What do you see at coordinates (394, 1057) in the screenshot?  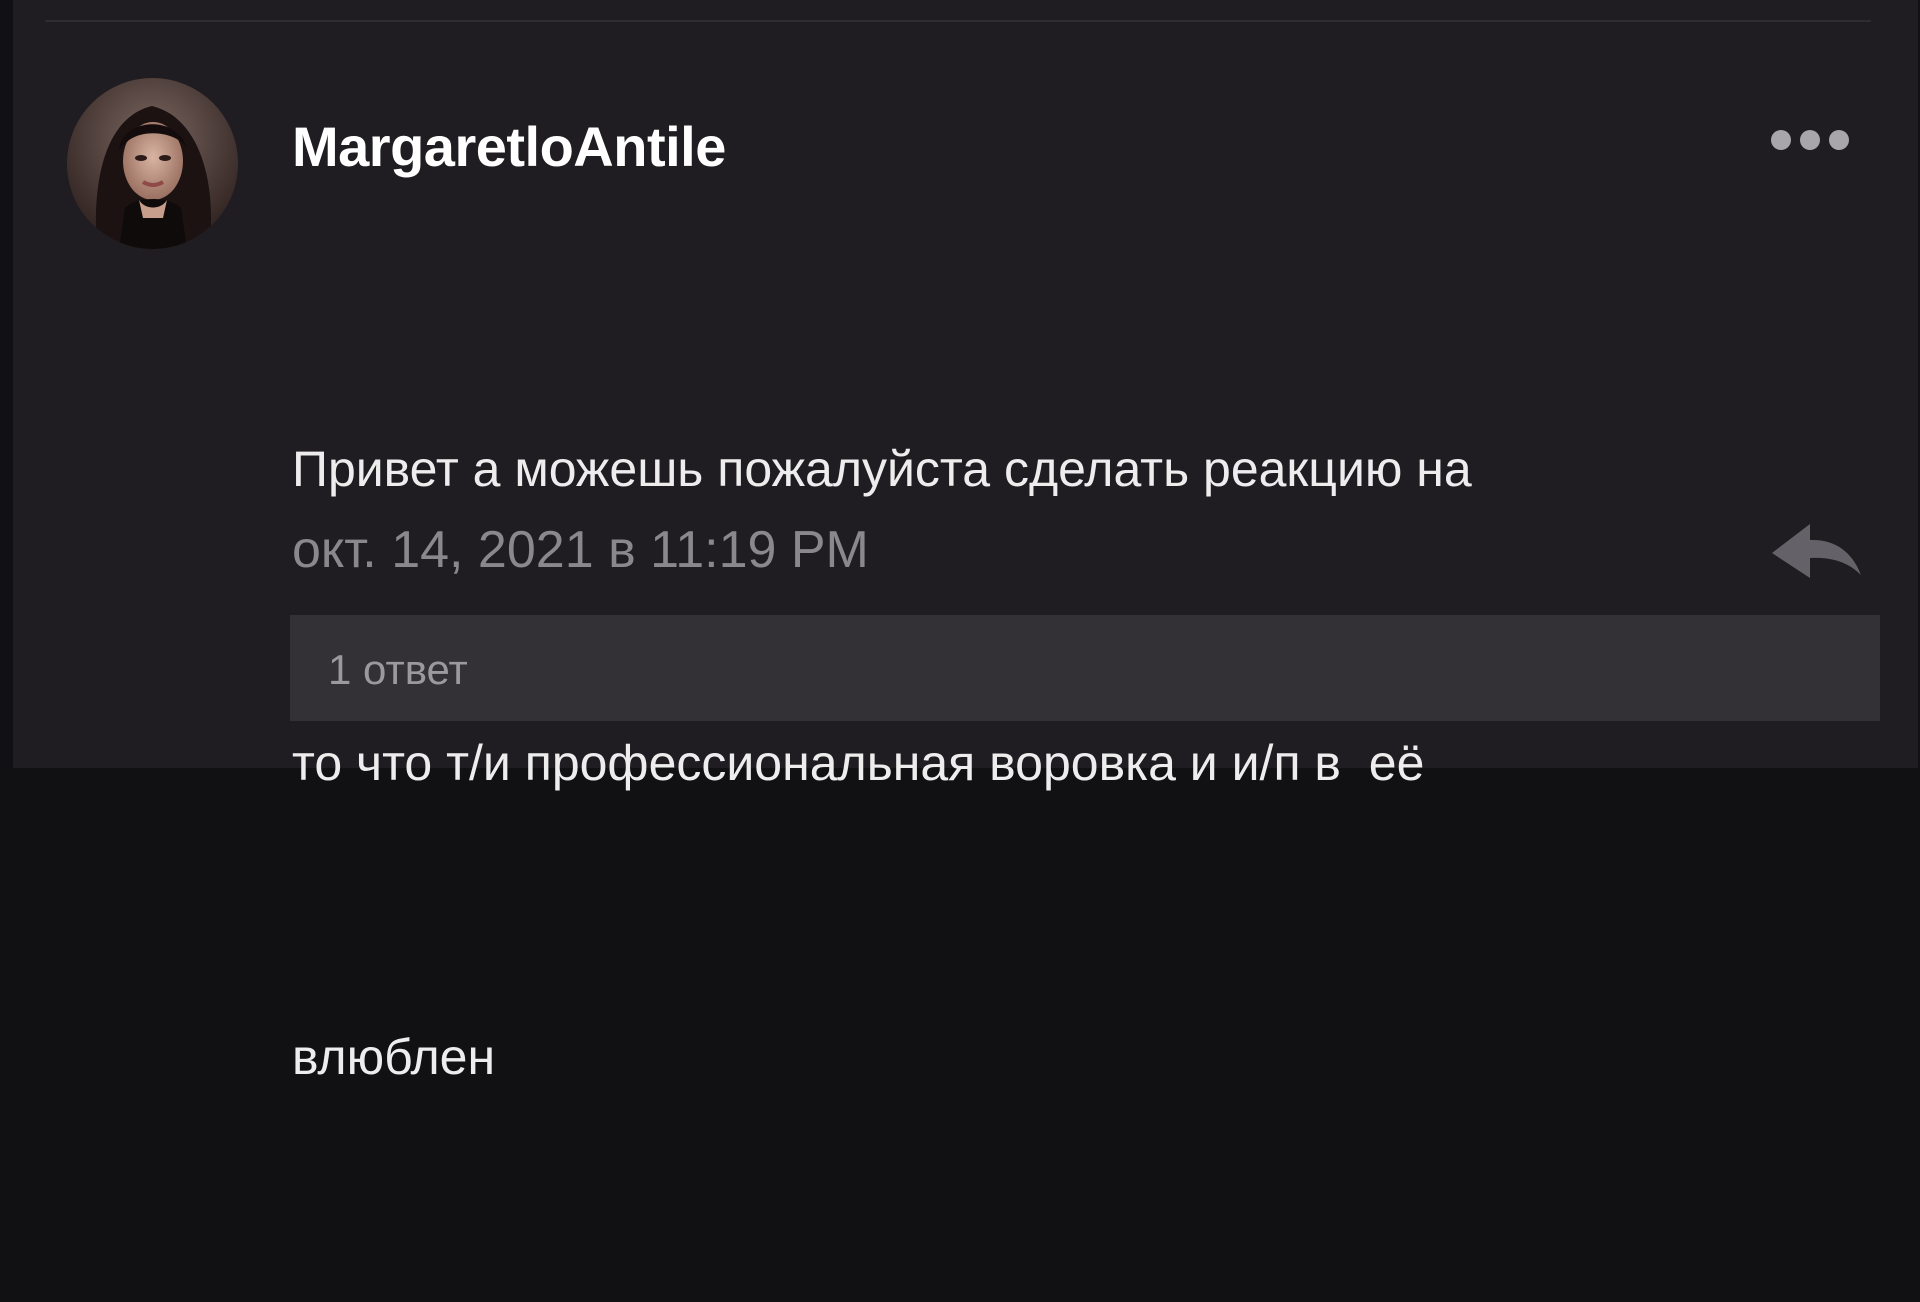 I see `comment-text-line: влюблен` at bounding box center [394, 1057].